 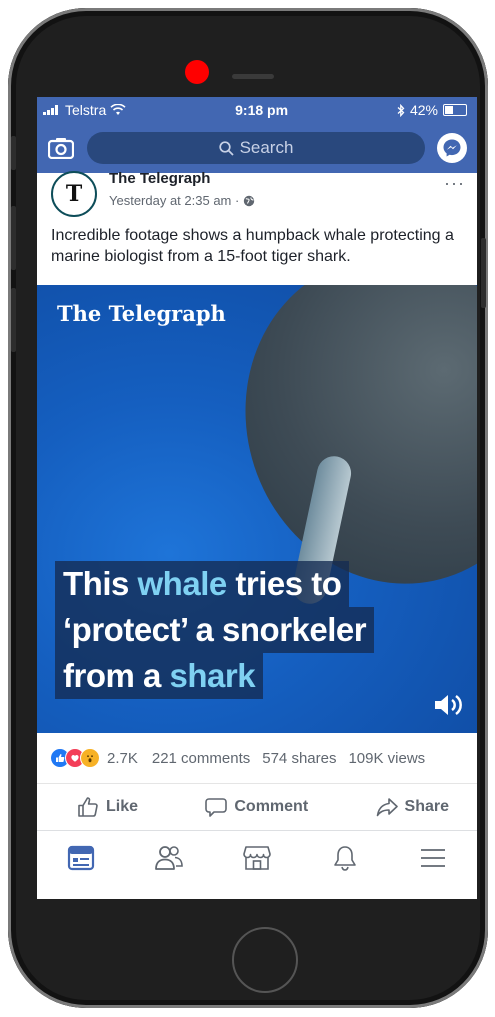 What do you see at coordinates (141, 313) in the screenshot?
I see `video-brand-watermark: The Telegraph` at bounding box center [141, 313].